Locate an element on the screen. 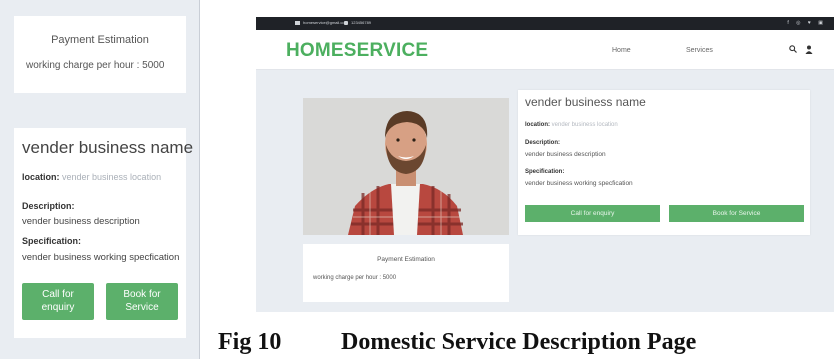 This screenshot has height=359, width=840. figure-number: Fig 10 is located at coordinates (250, 342).